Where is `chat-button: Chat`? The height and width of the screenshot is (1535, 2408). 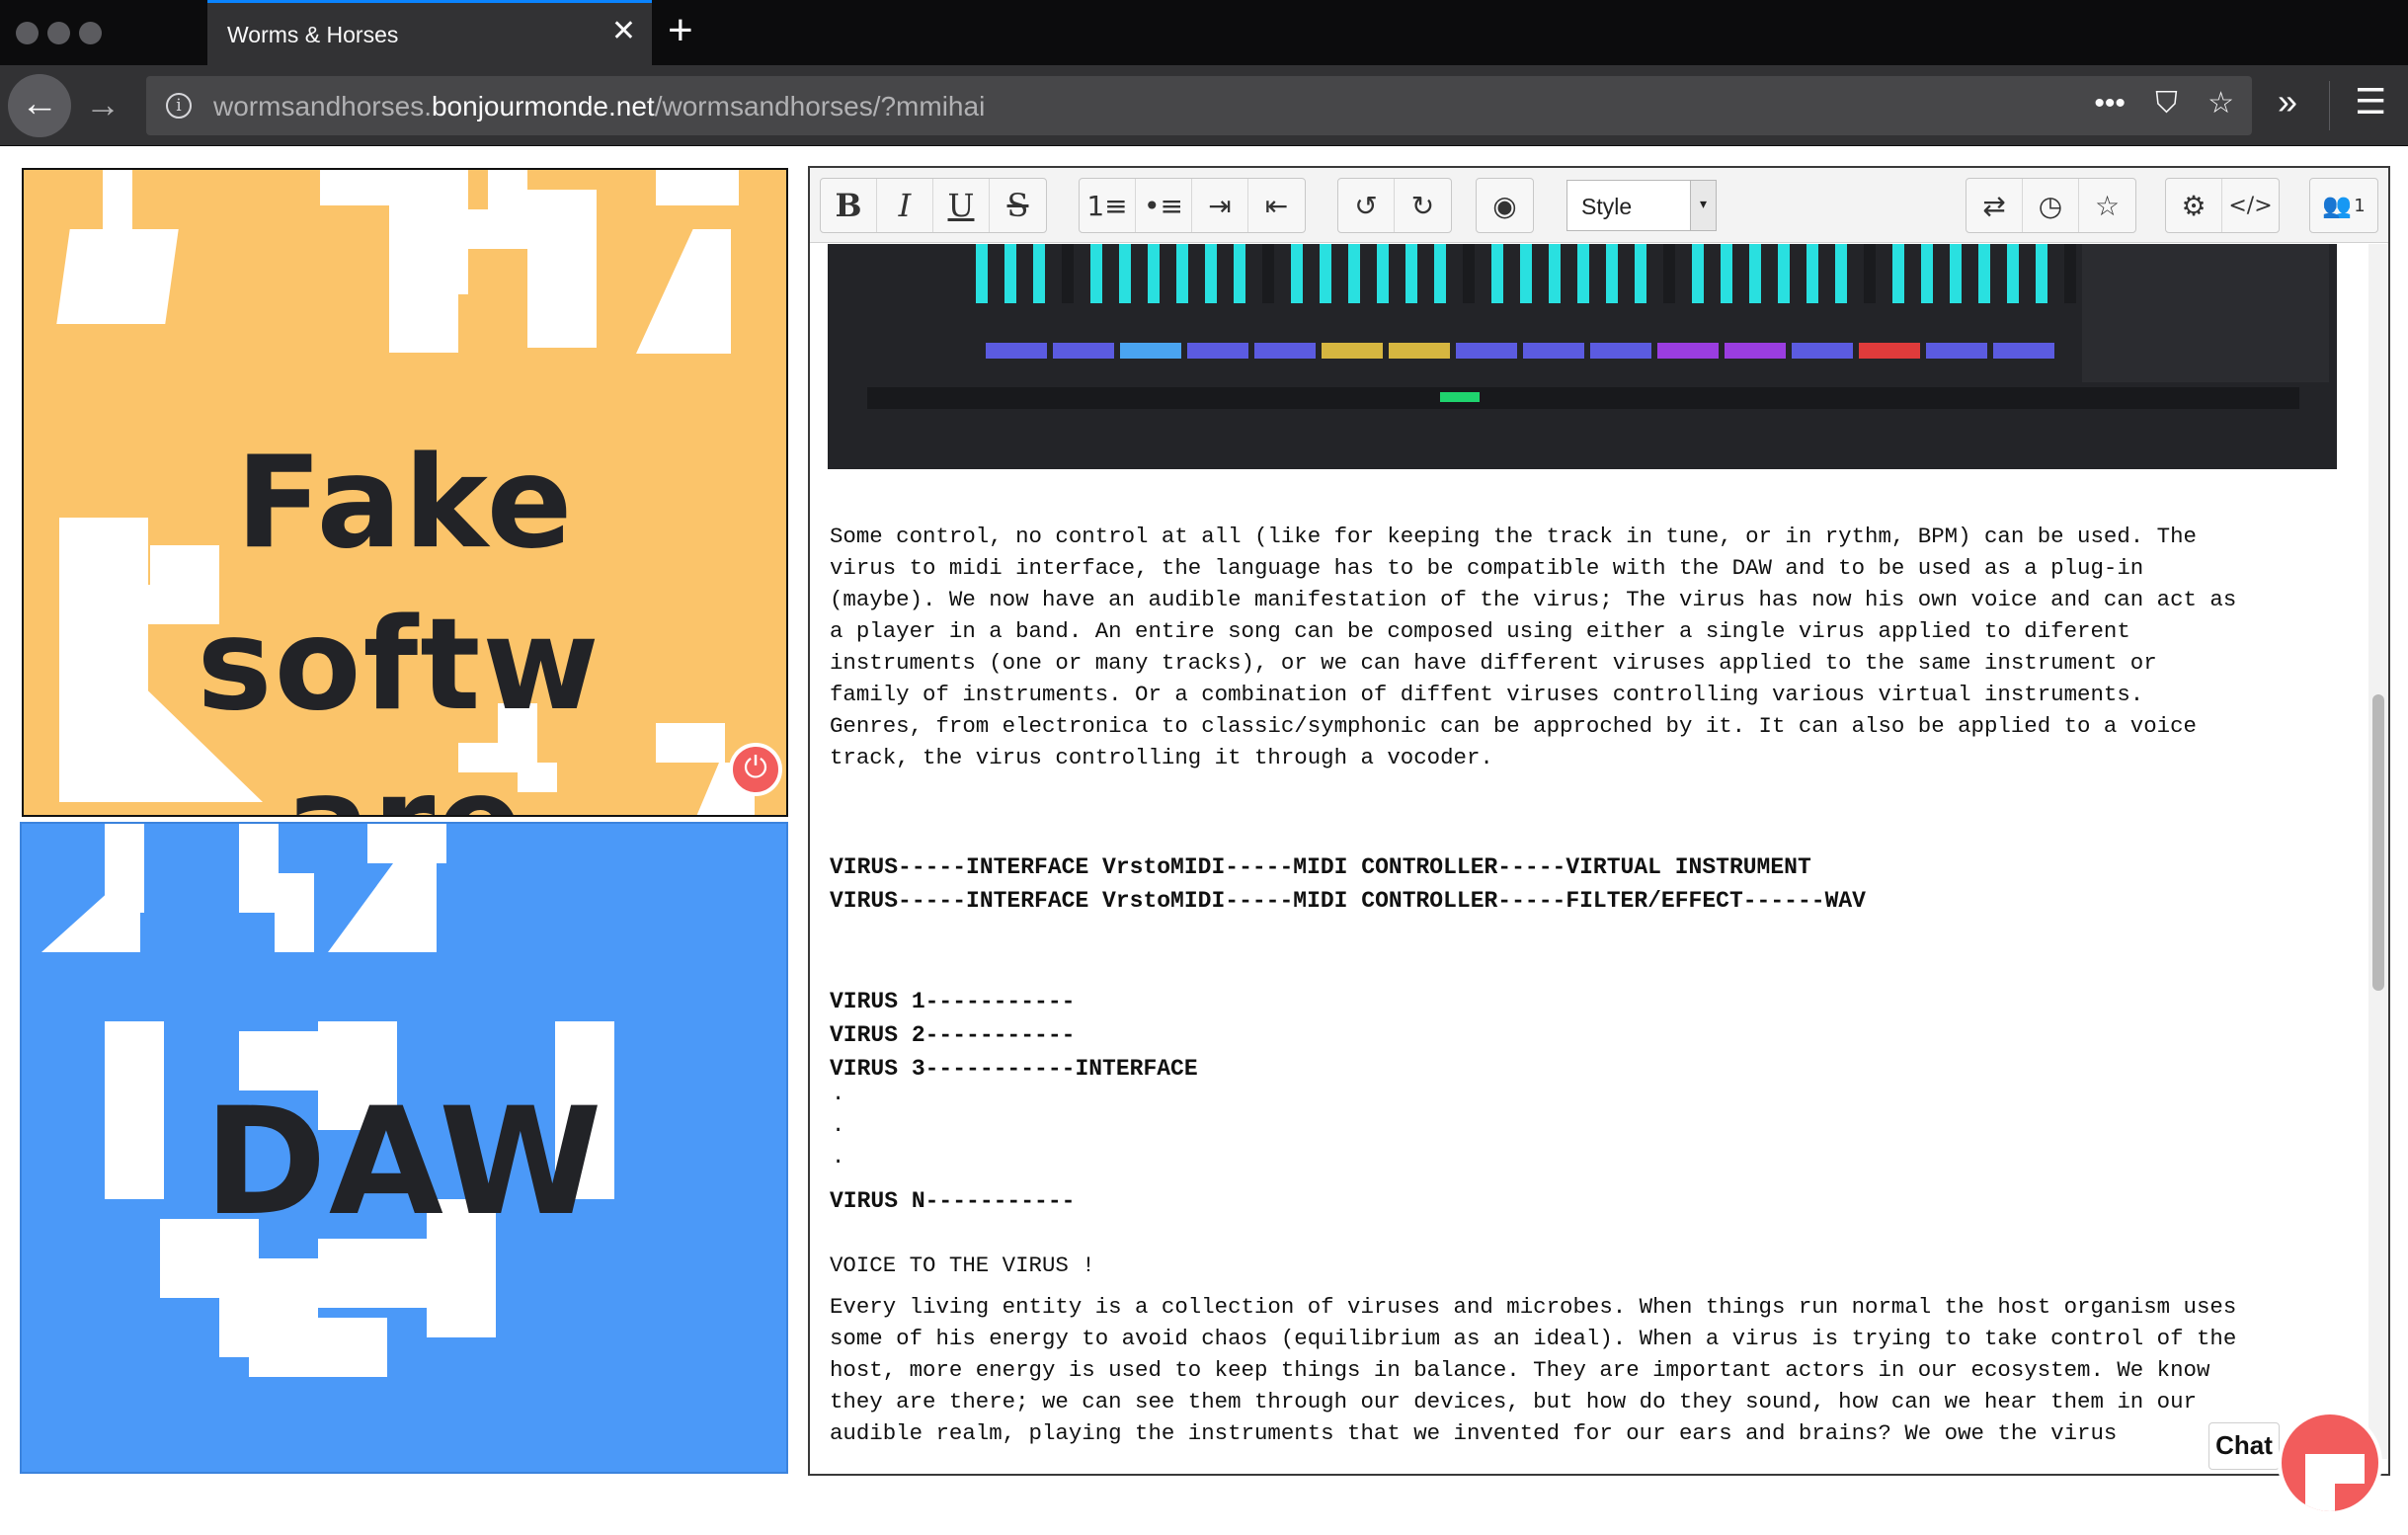 chat-button: Chat is located at coordinates (2244, 1446).